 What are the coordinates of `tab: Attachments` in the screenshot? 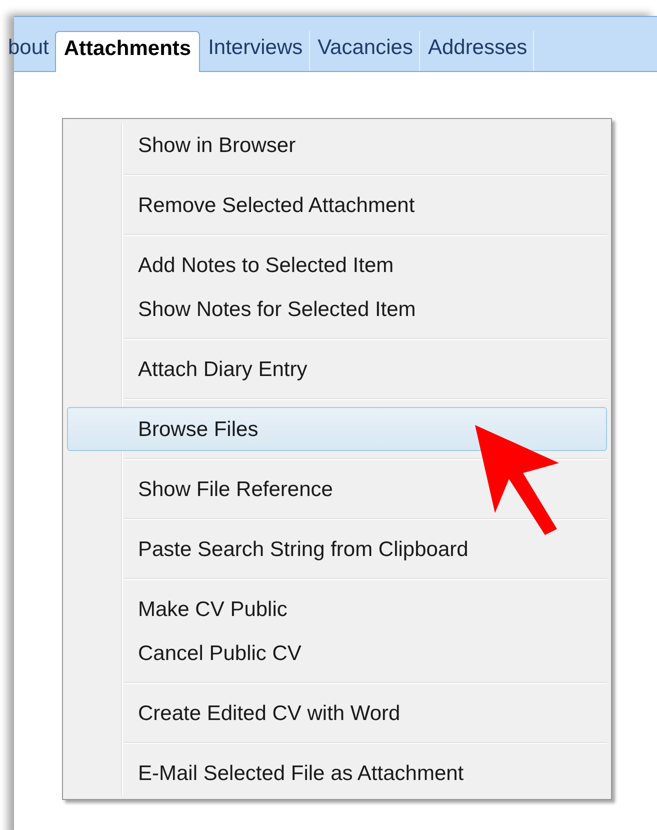 It's located at (127, 51).